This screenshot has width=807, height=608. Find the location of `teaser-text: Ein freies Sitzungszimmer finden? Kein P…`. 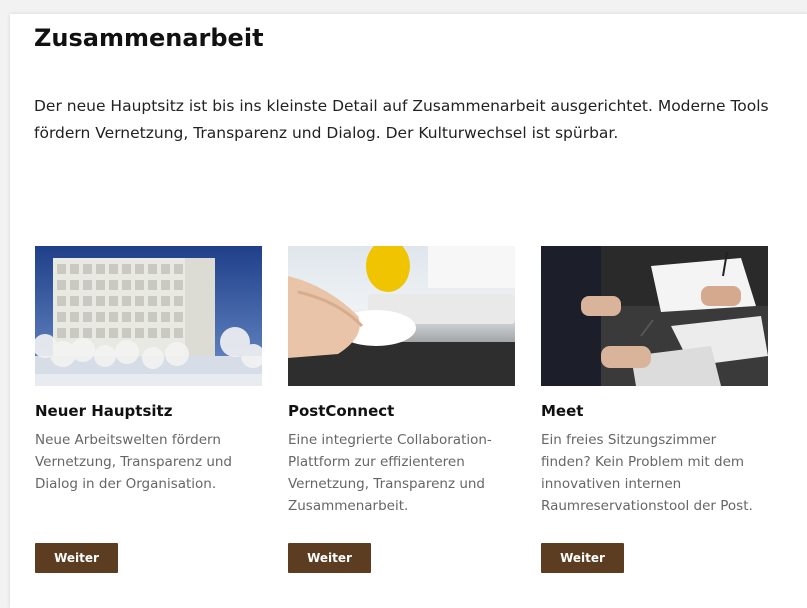

teaser-text: Ein freies Sitzungszimmer finden? Kein P… is located at coordinates (647, 473).